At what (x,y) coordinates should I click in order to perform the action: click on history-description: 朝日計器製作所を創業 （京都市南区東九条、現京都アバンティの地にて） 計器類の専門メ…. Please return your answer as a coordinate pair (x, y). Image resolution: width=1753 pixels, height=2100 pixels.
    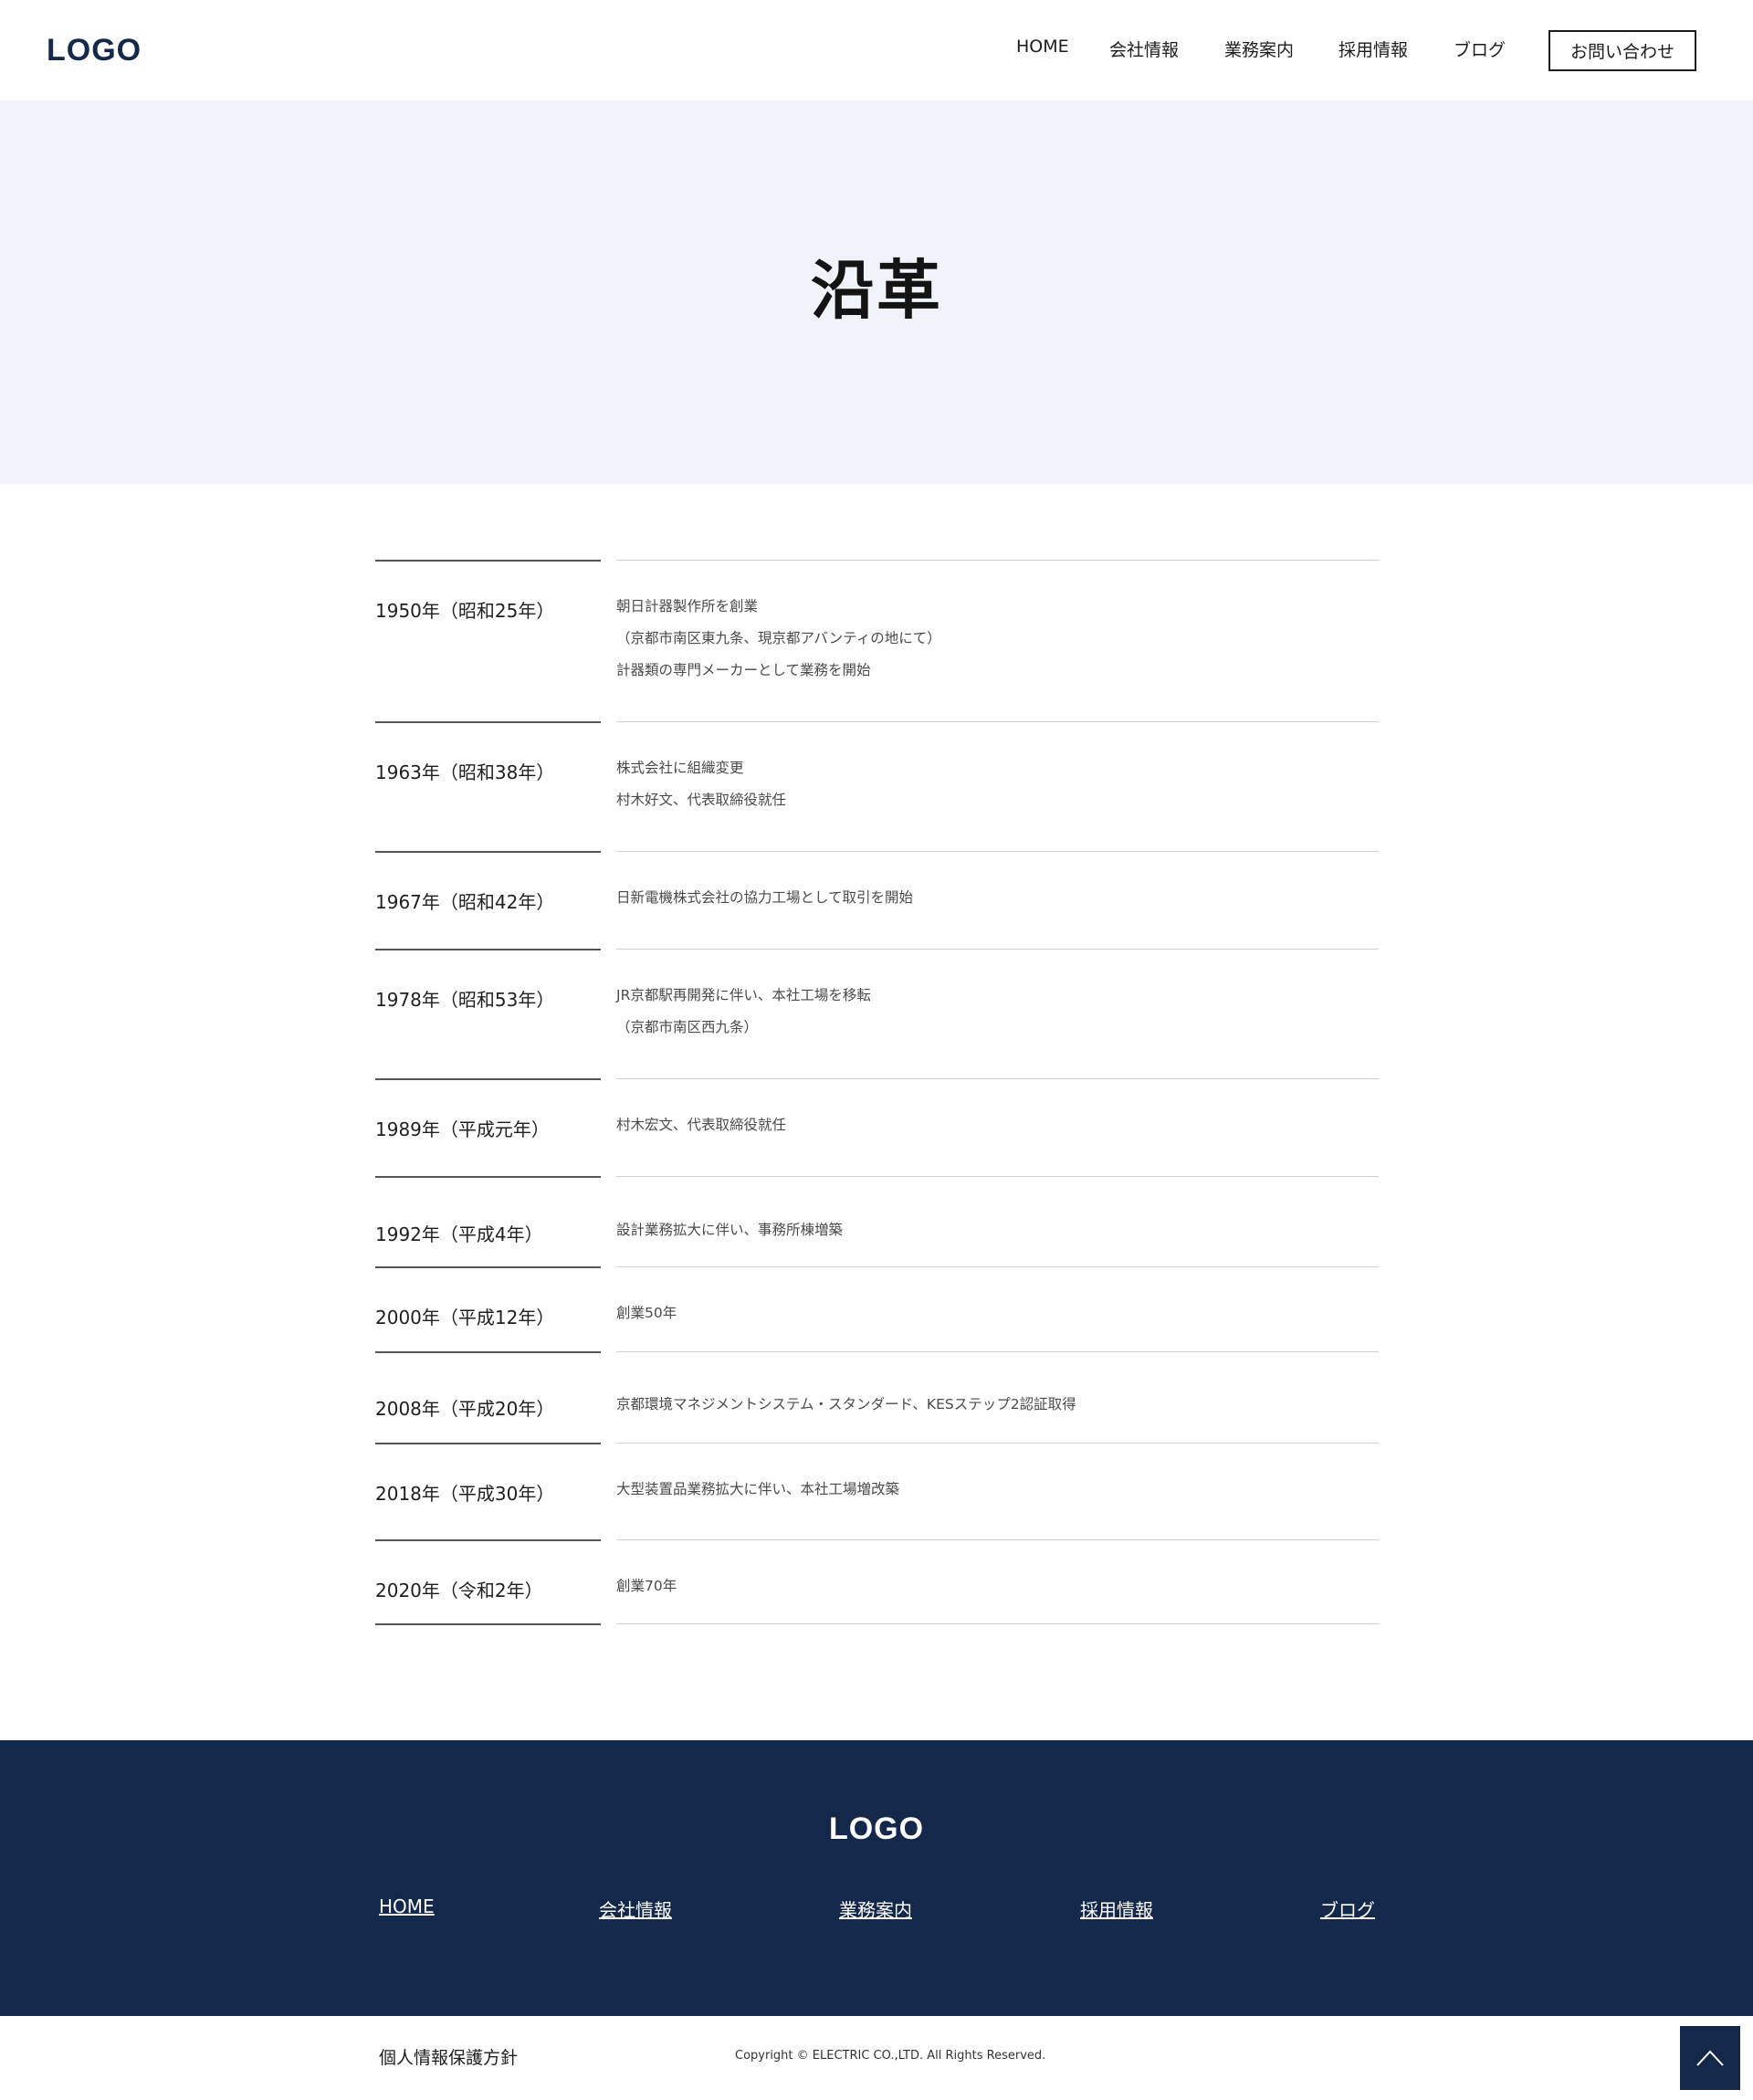
    Looking at the image, I should click on (778, 639).